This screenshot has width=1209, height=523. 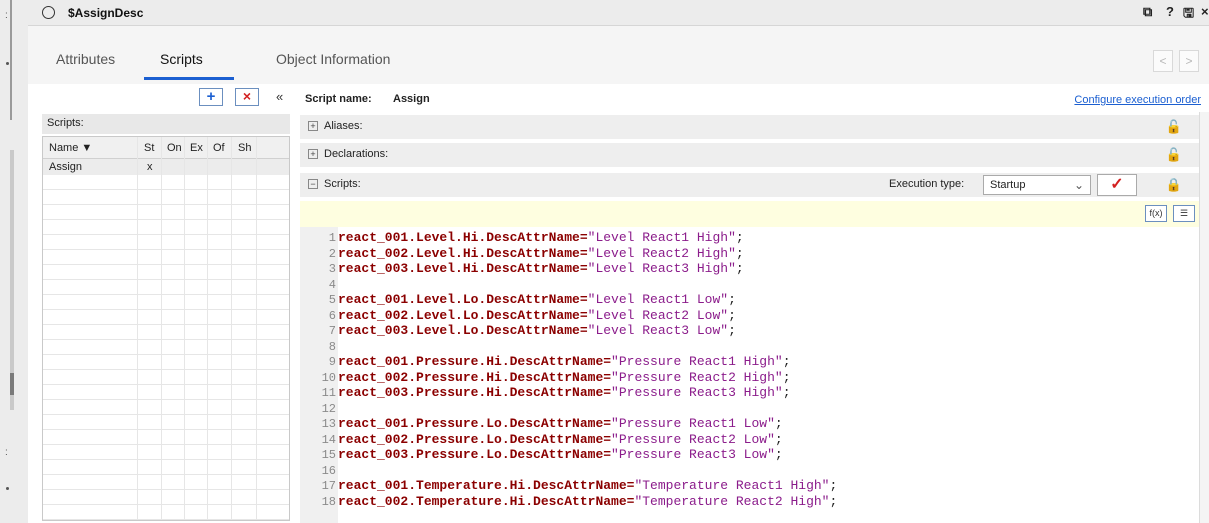 What do you see at coordinates (752, 185) in the screenshot?
I see `scripts-section: − Scripts: Execution type: Startup ⌄ ✓ 🔒` at bounding box center [752, 185].